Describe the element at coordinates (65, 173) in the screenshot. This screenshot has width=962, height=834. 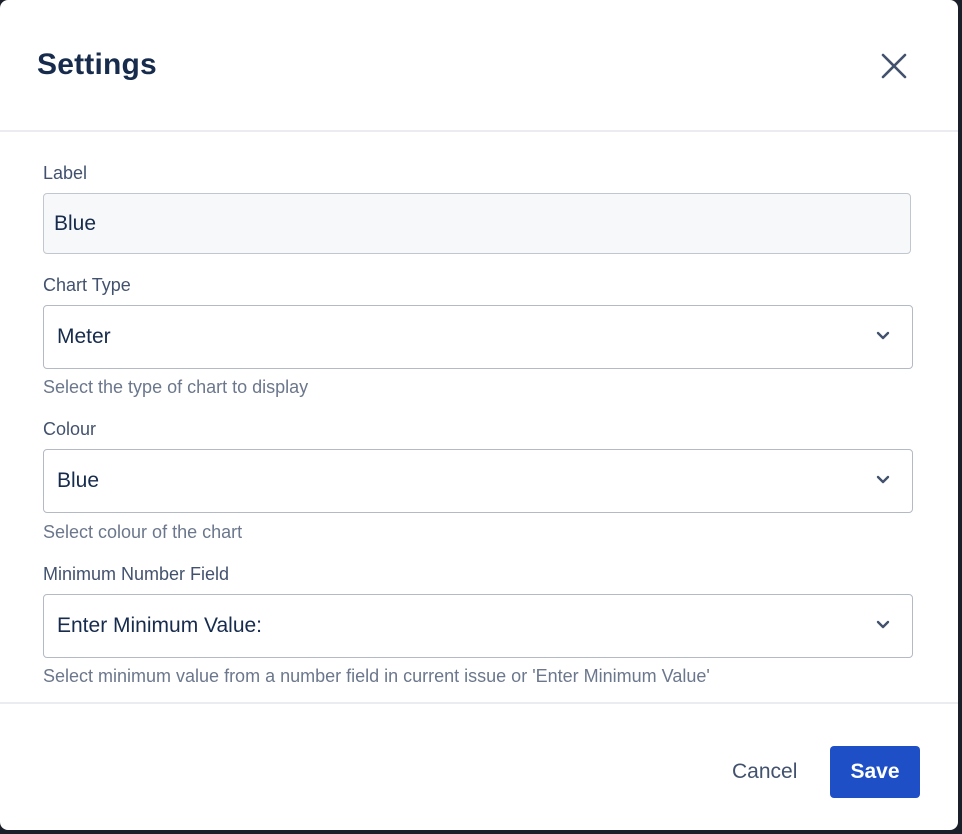
I see `label-field-label: Label` at that location.